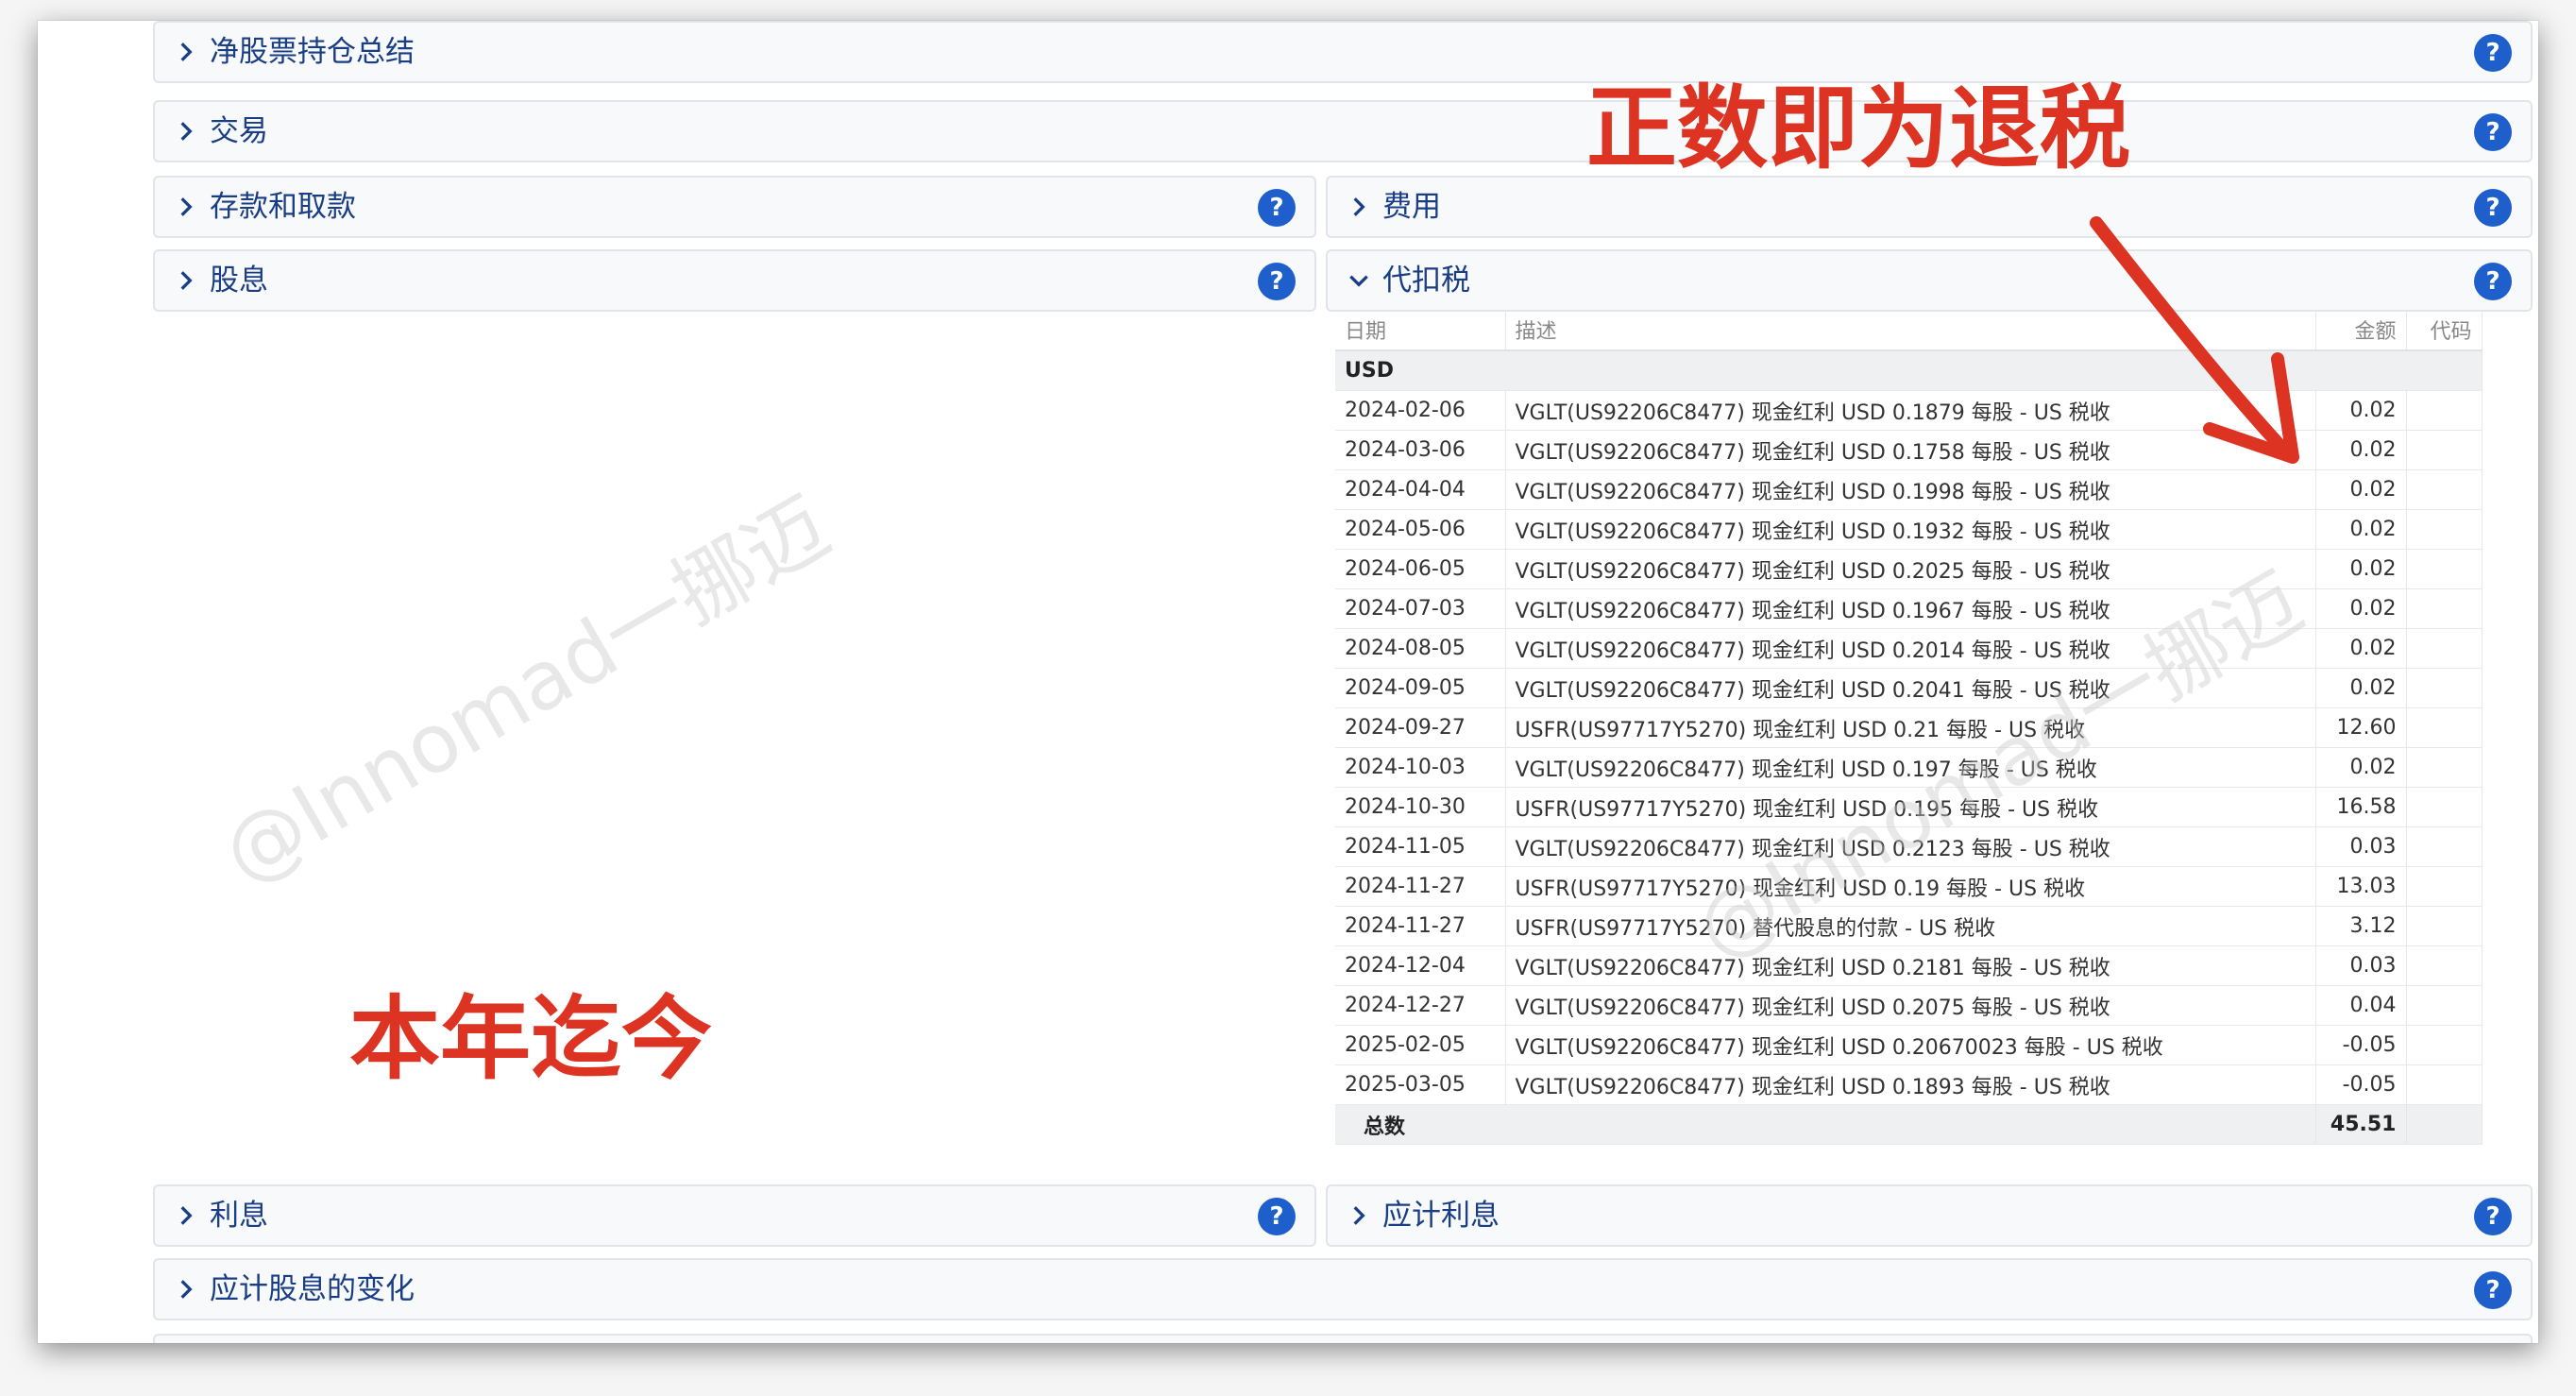 The image size is (2576, 1396). I want to click on cell-amount: 16.58, so click(2361, 807).